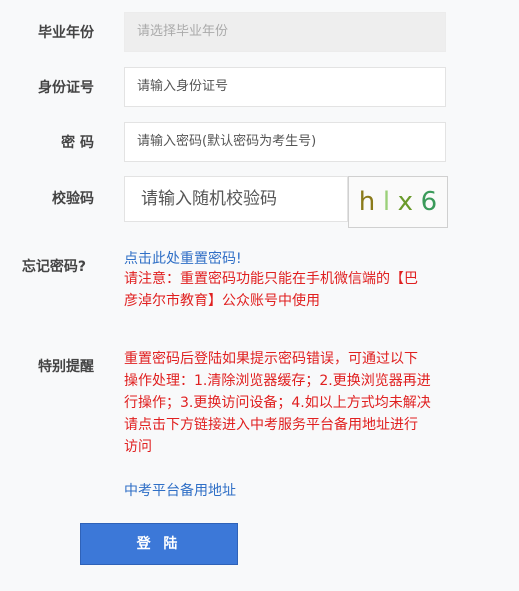 The image size is (519, 591). What do you see at coordinates (285, 32) in the screenshot?
I see `grad-year-select: 请选择毕业年份` at bounding box center [285, 32].